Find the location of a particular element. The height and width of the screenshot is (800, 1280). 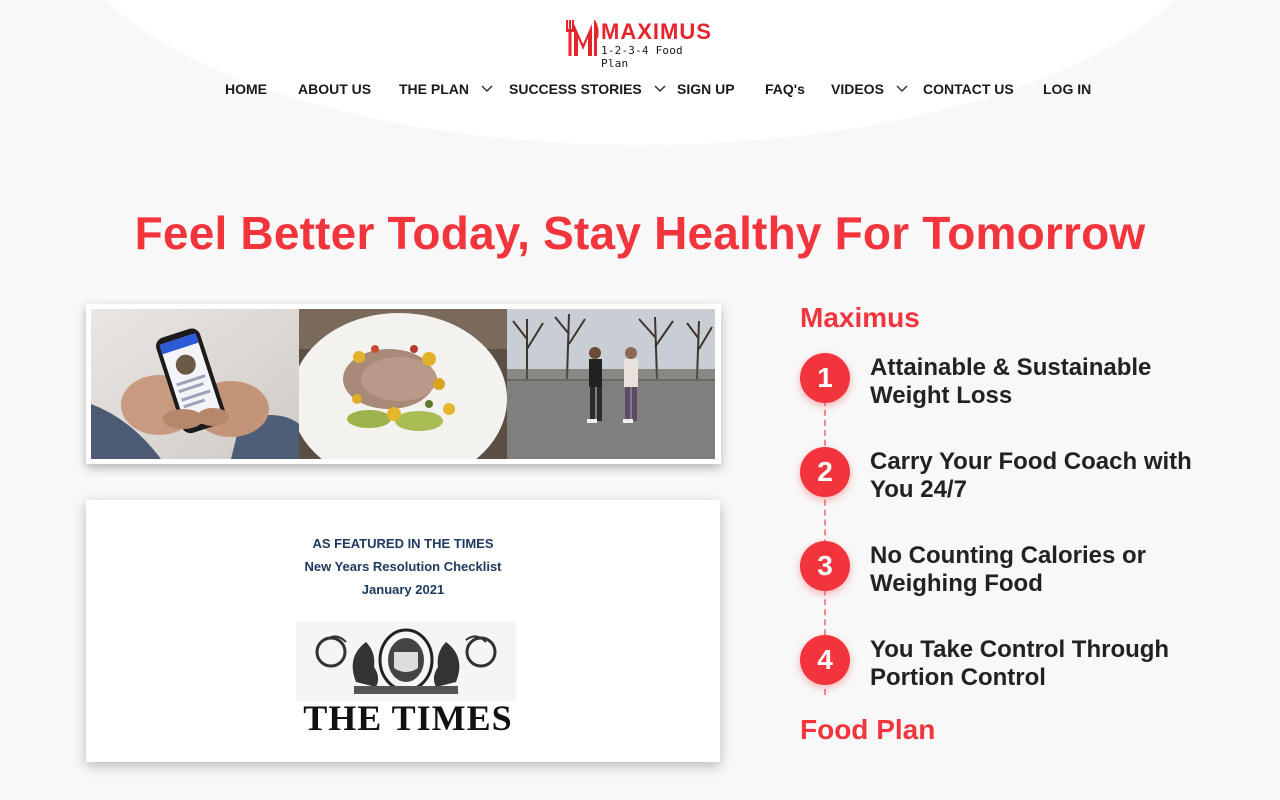

nav-sign-up: SIGN UP is located at coordinates (706, 89).